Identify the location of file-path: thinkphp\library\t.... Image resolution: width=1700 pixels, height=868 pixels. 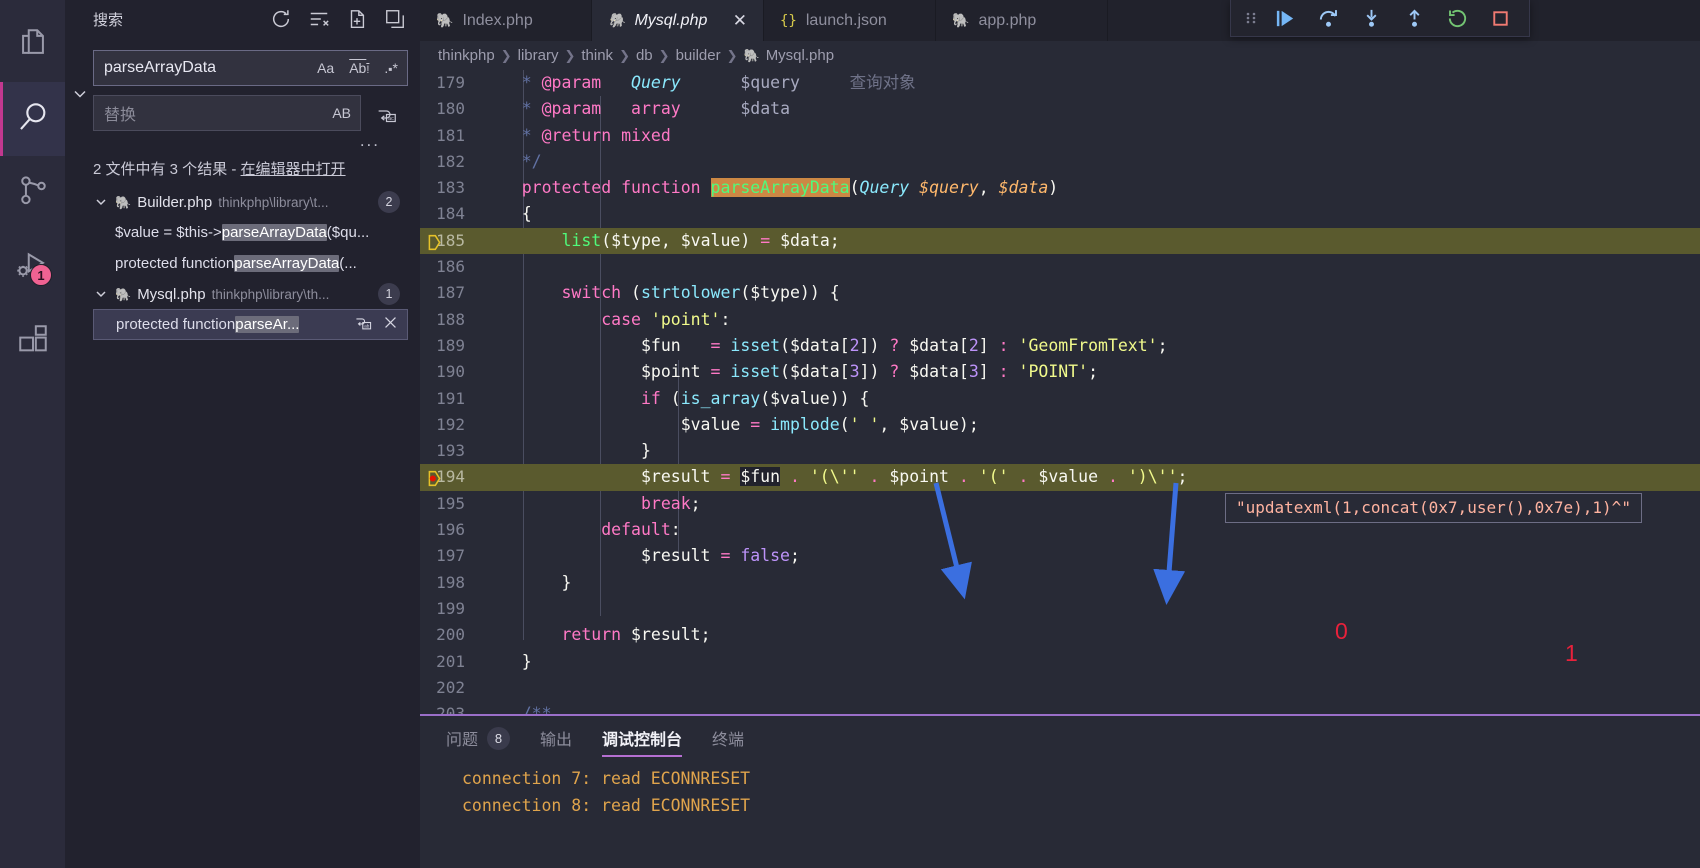
(273, 202).